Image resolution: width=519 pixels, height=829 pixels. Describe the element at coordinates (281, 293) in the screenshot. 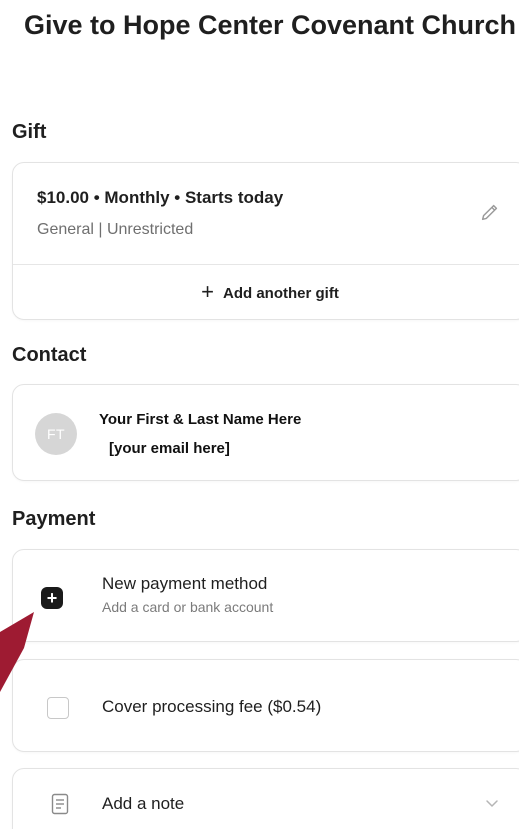

I see `add-another-gift-label: Add another gift` at that location.